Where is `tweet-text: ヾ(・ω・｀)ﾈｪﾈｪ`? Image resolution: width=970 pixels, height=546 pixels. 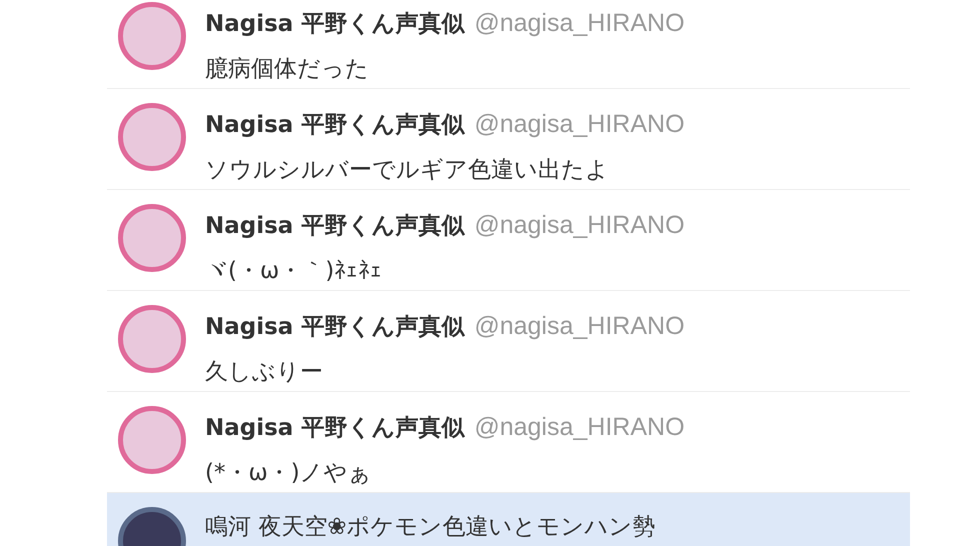
tweet-text: ヾ(・ω・｀)ﾈｪﾈｪ is located at coordinates (294, 271).